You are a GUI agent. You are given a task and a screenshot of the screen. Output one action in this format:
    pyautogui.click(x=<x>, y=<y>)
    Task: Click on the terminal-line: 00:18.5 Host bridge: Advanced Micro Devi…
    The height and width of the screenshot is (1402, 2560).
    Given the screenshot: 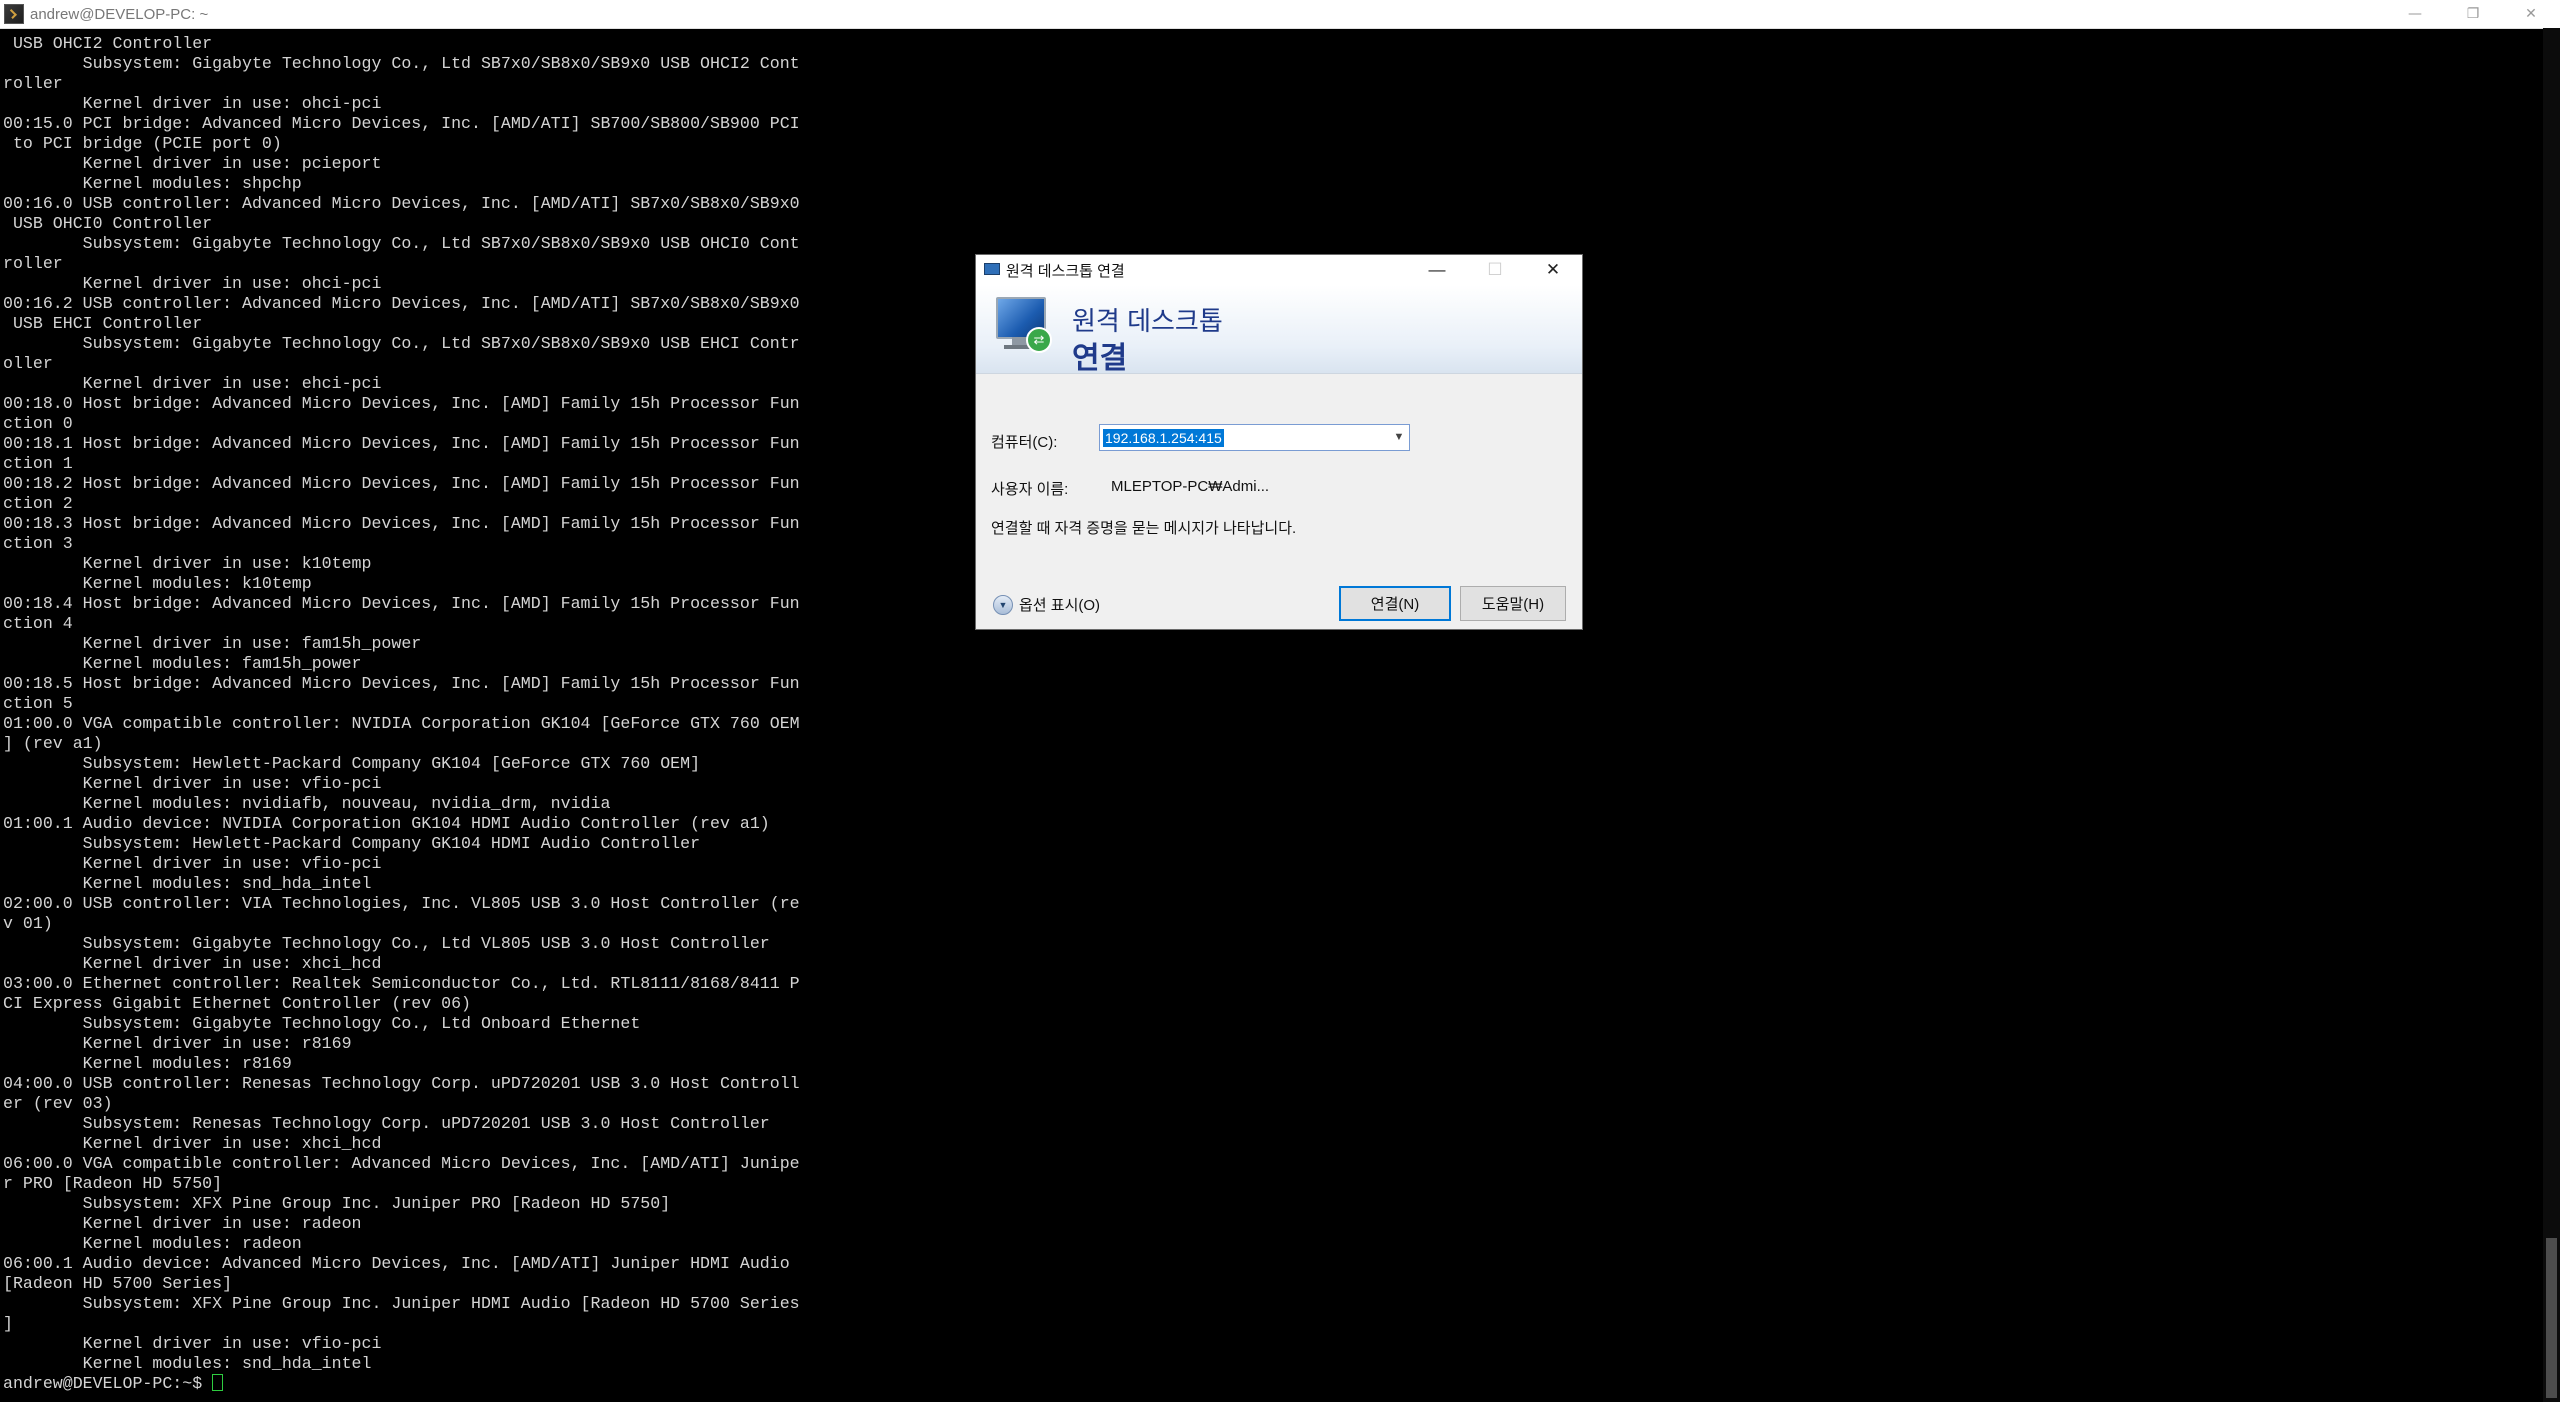 What is the action you would take?
    pyautogui.click(x=401, y=683)
    